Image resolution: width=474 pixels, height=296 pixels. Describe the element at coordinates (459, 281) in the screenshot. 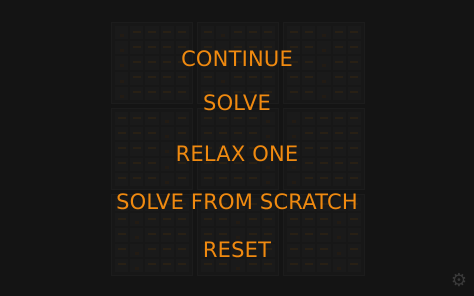

I see `gear-icon: ⚙` at that location.